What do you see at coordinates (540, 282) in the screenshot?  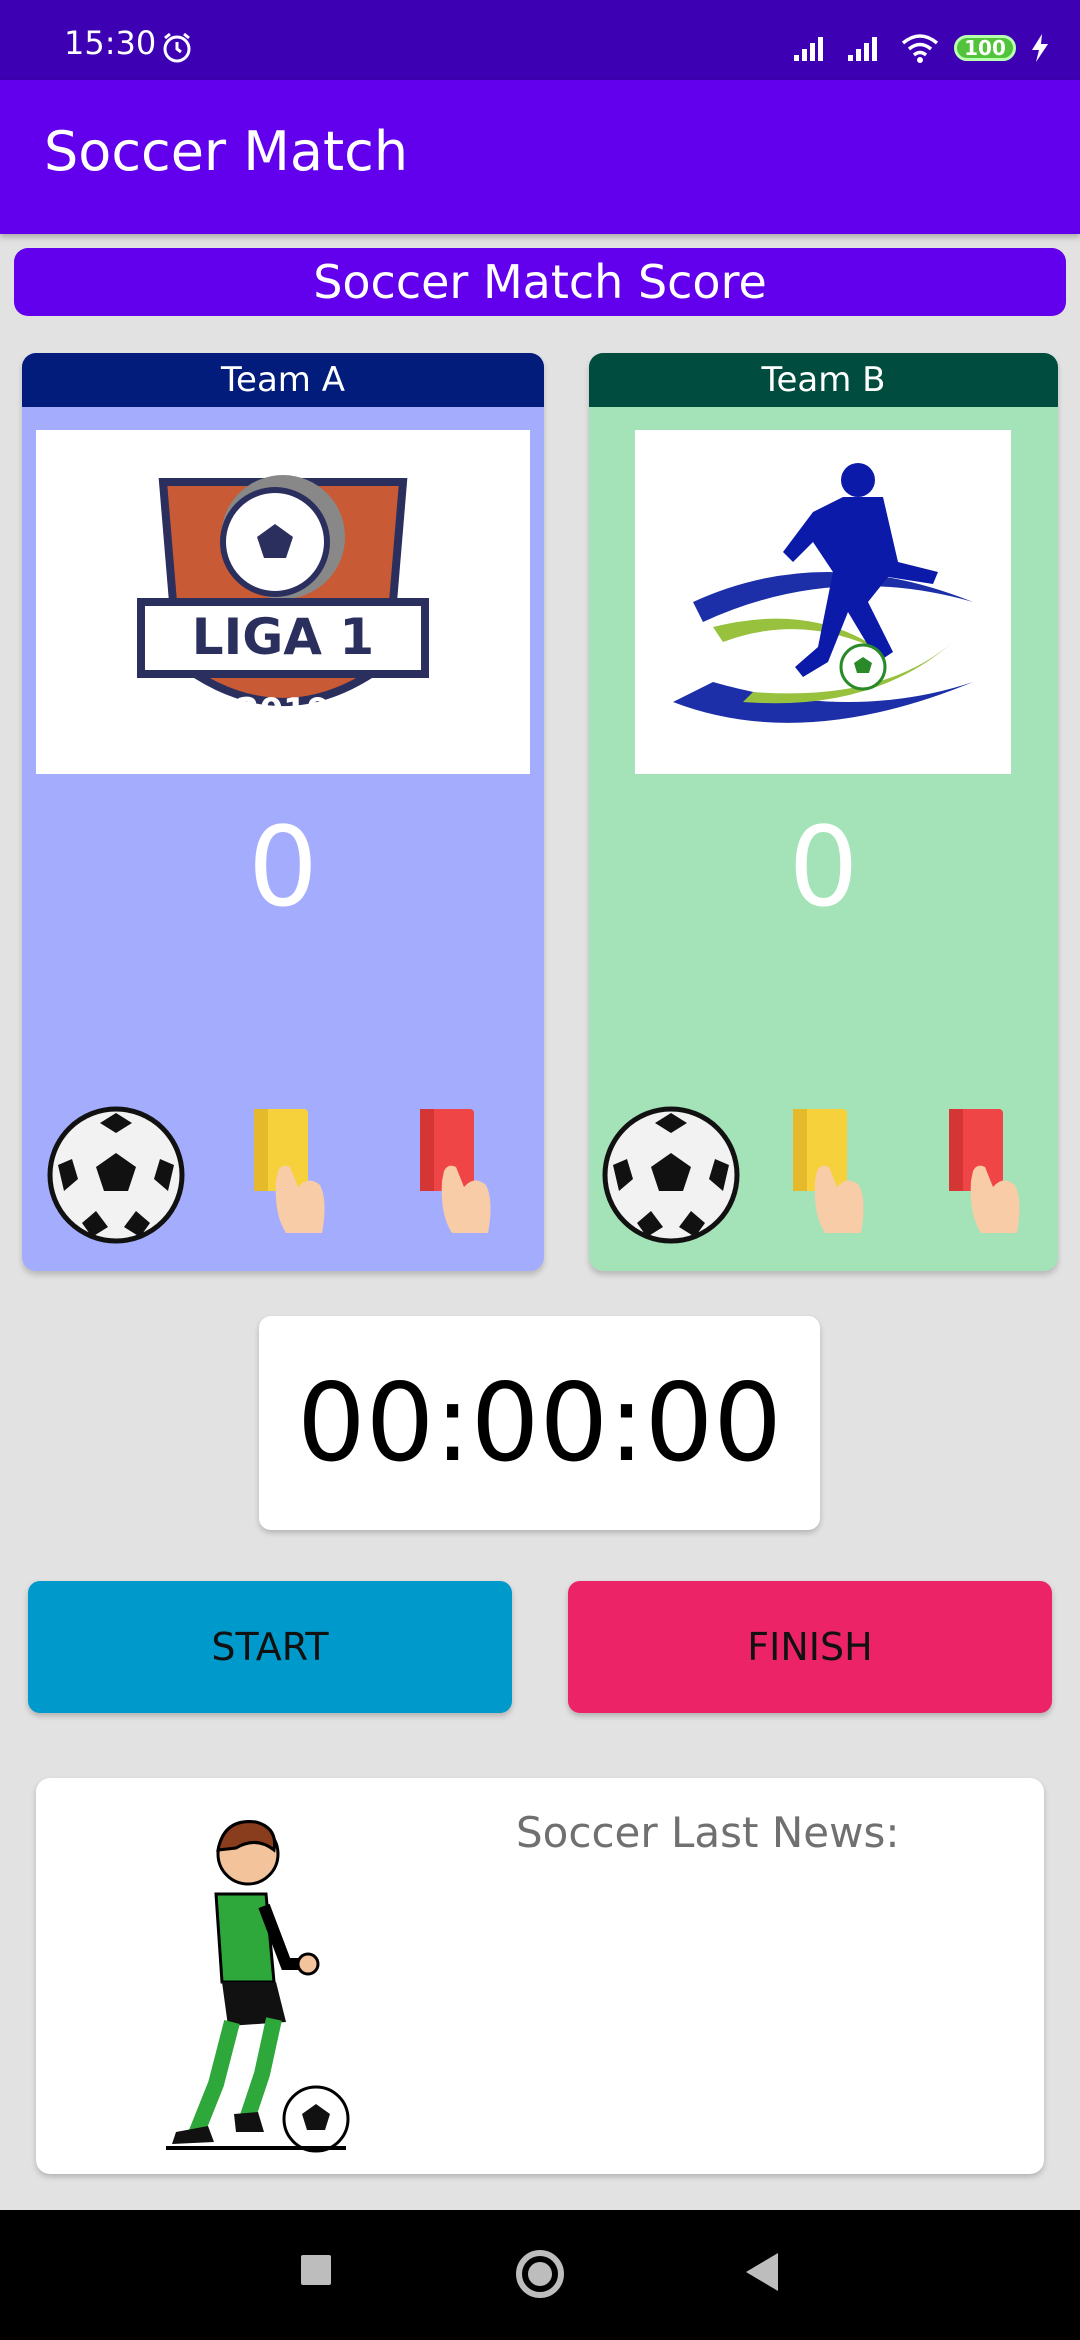 I see `score-banner: Soccer Match Score` at bounding box center [540, 282].